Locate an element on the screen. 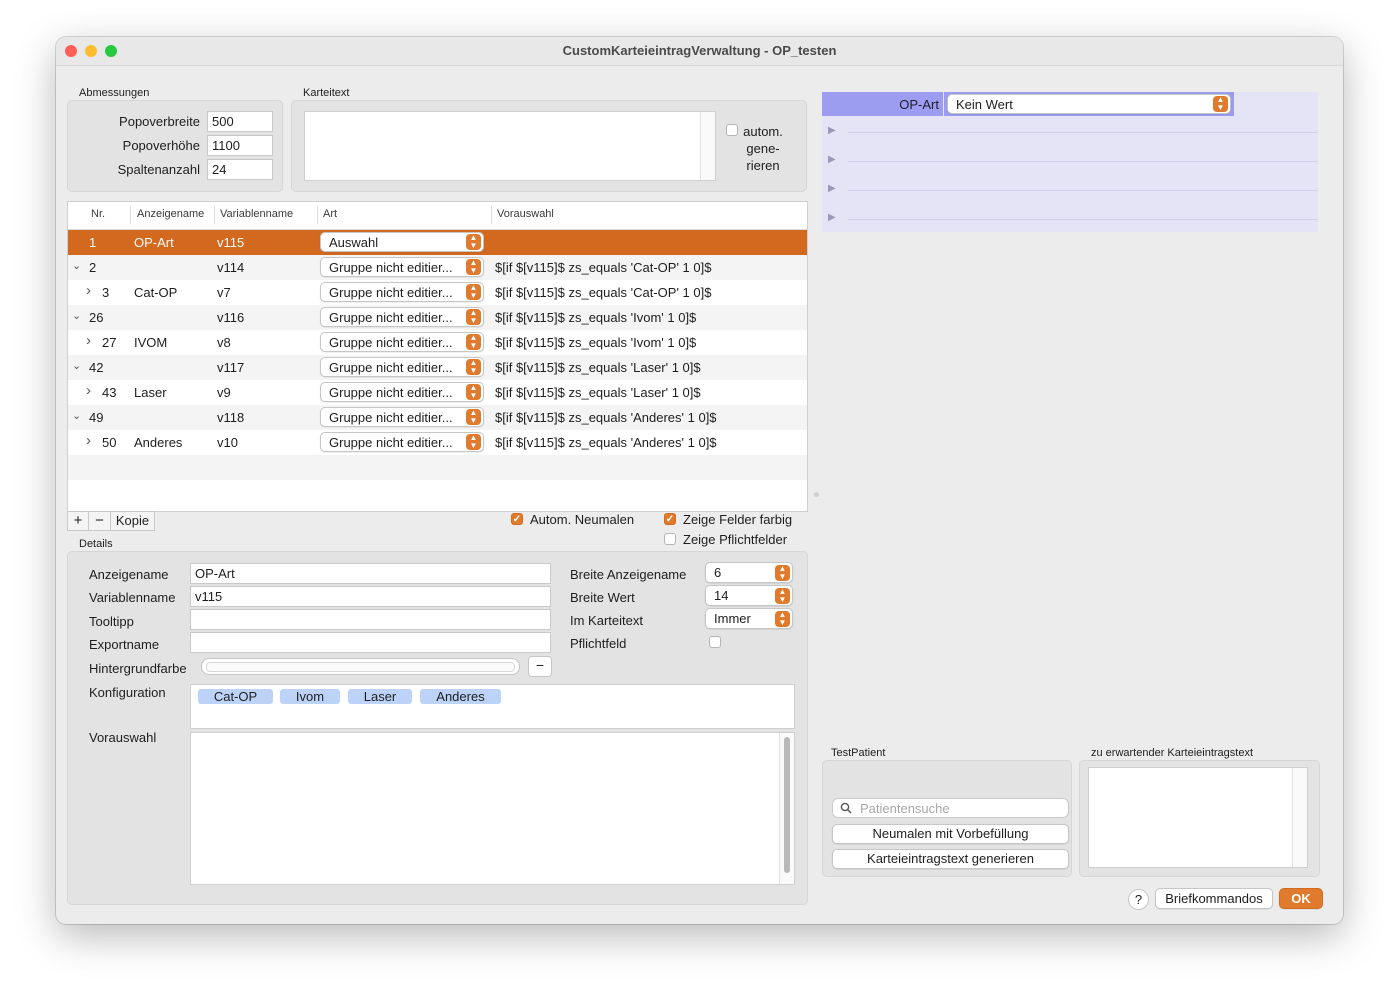  konfiguration-token-field: Cat-OP Ivom Laser Anderes is located at coordinates (492, 706).